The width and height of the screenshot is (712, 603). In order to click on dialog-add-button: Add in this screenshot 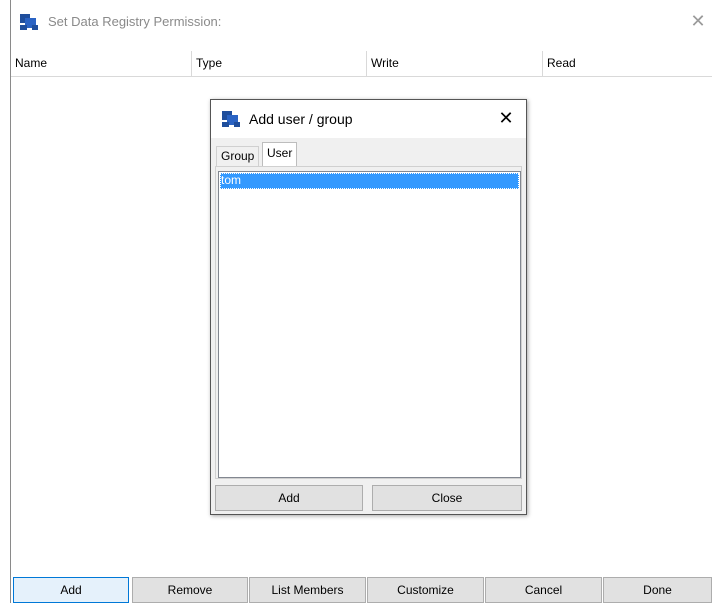, I will do `click(289, 498)`.